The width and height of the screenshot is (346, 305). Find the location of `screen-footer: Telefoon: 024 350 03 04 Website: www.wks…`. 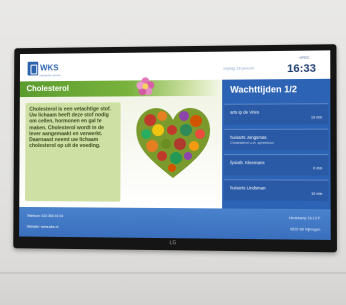

screen-footer: Telefoon: 024 350 03 04 Website: www.wks… is located at coordinates (175, 223).